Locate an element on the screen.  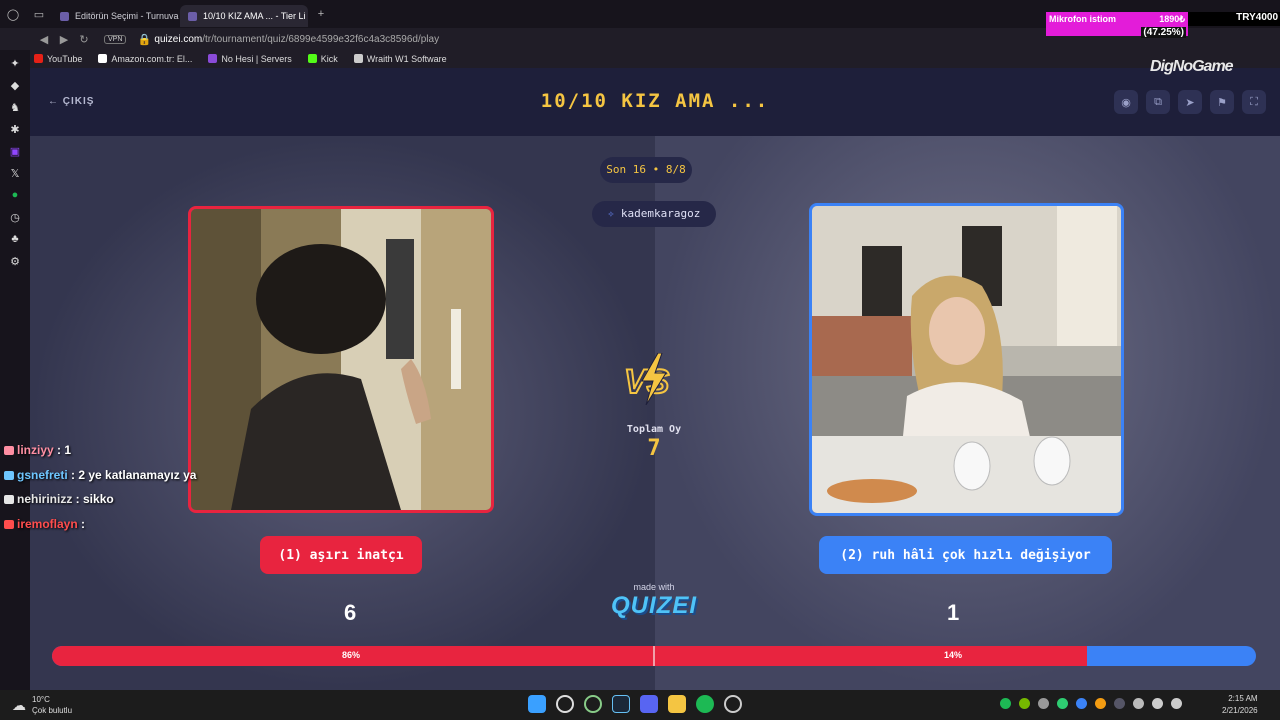
tray-status-icon is located at coordinates (1062, 703).